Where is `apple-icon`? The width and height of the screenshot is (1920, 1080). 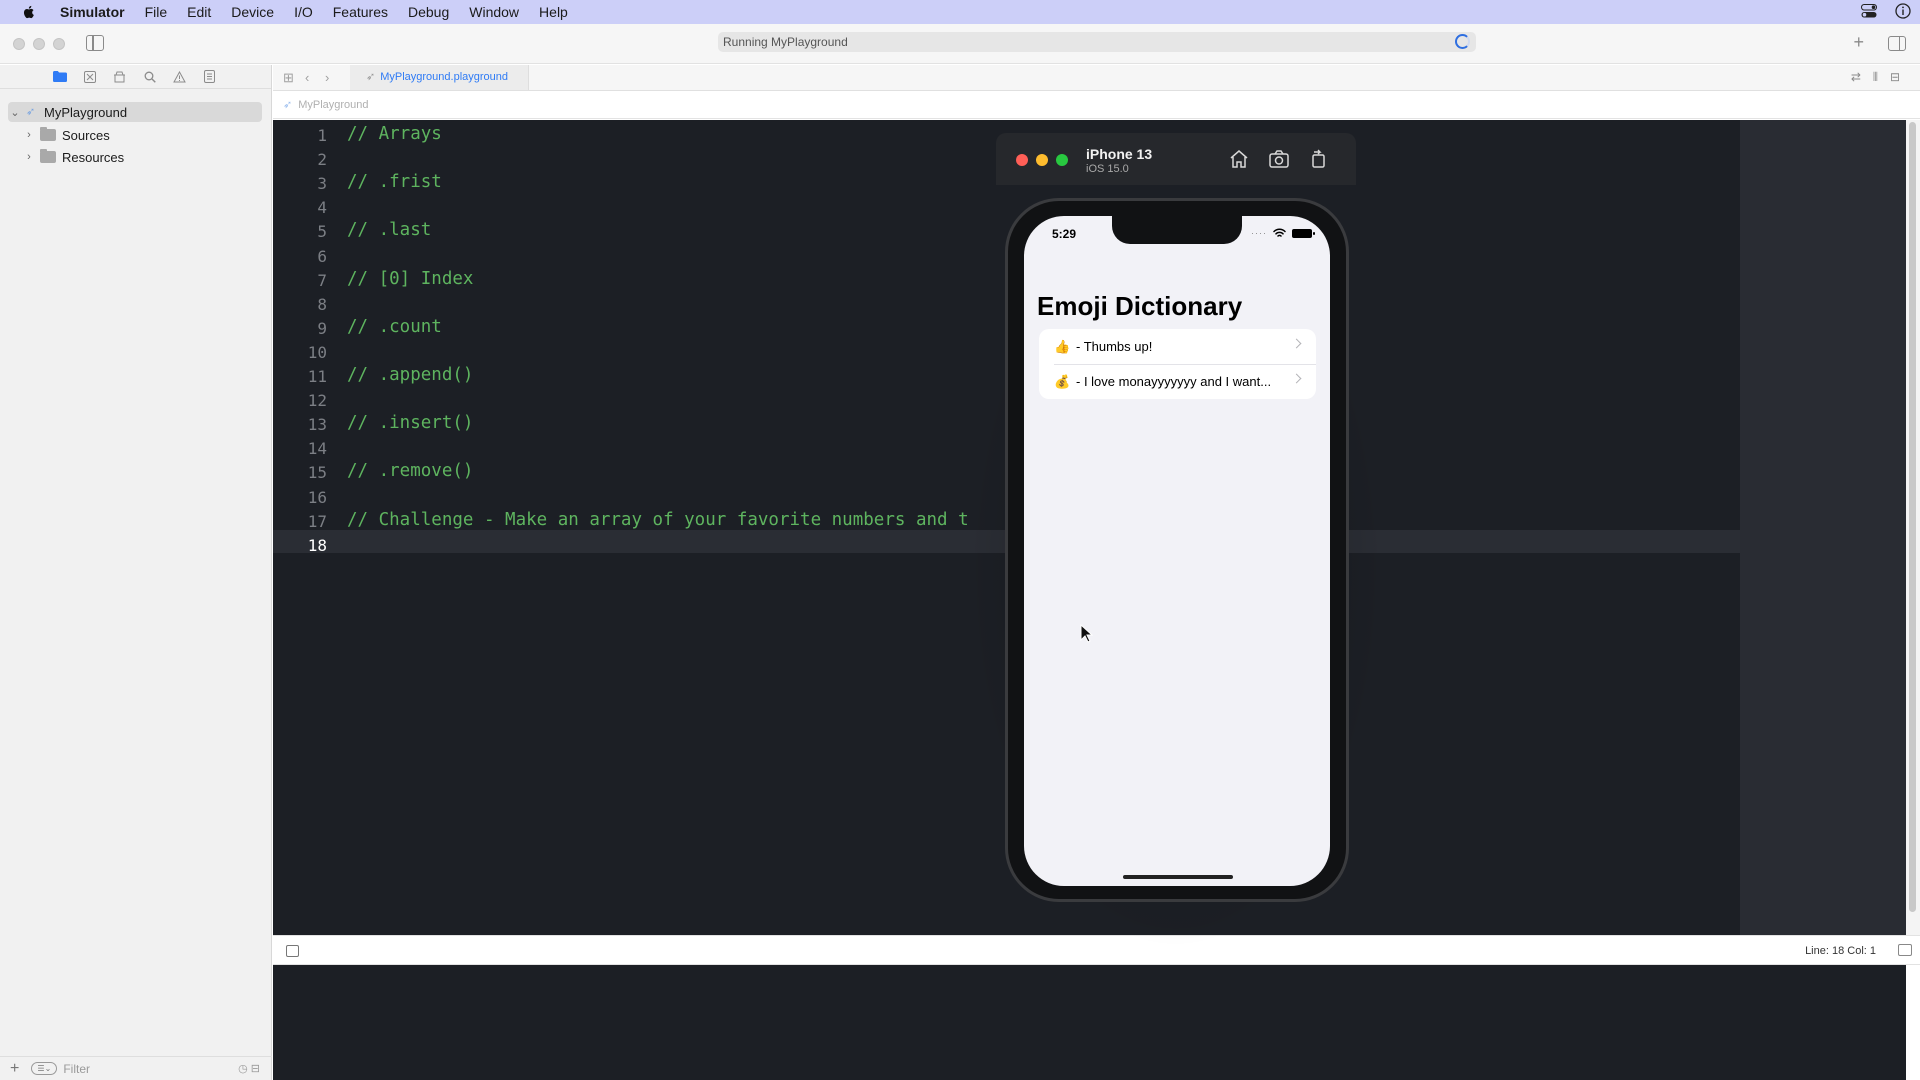 apple-icon is located at coordinates (29, 12).